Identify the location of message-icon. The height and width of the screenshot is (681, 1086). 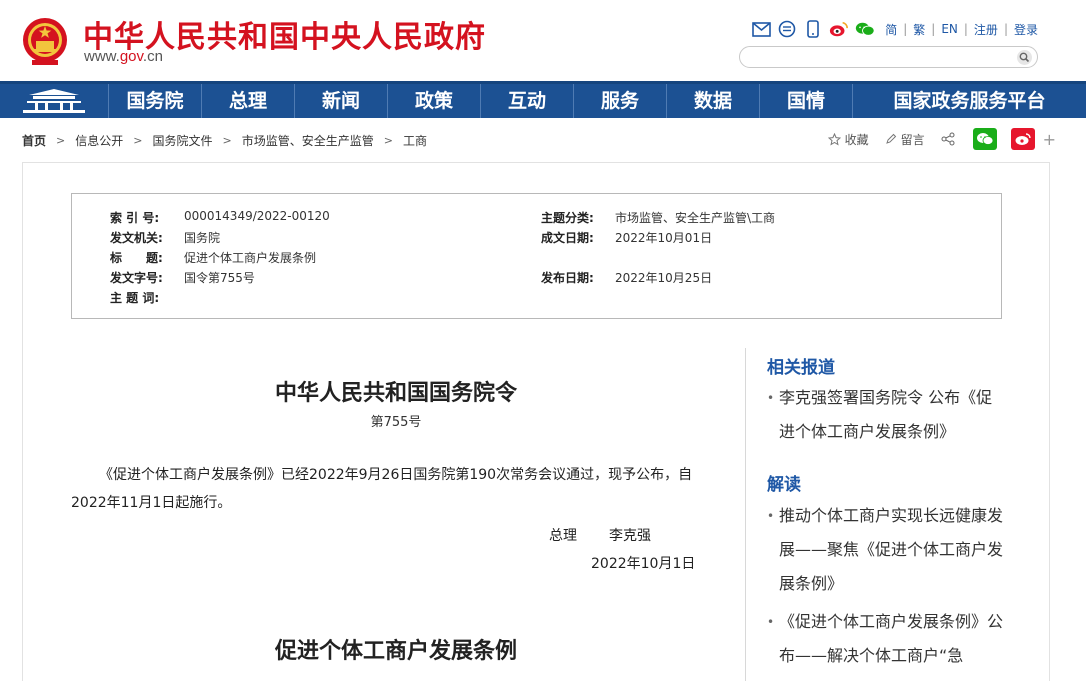
(787, 29).